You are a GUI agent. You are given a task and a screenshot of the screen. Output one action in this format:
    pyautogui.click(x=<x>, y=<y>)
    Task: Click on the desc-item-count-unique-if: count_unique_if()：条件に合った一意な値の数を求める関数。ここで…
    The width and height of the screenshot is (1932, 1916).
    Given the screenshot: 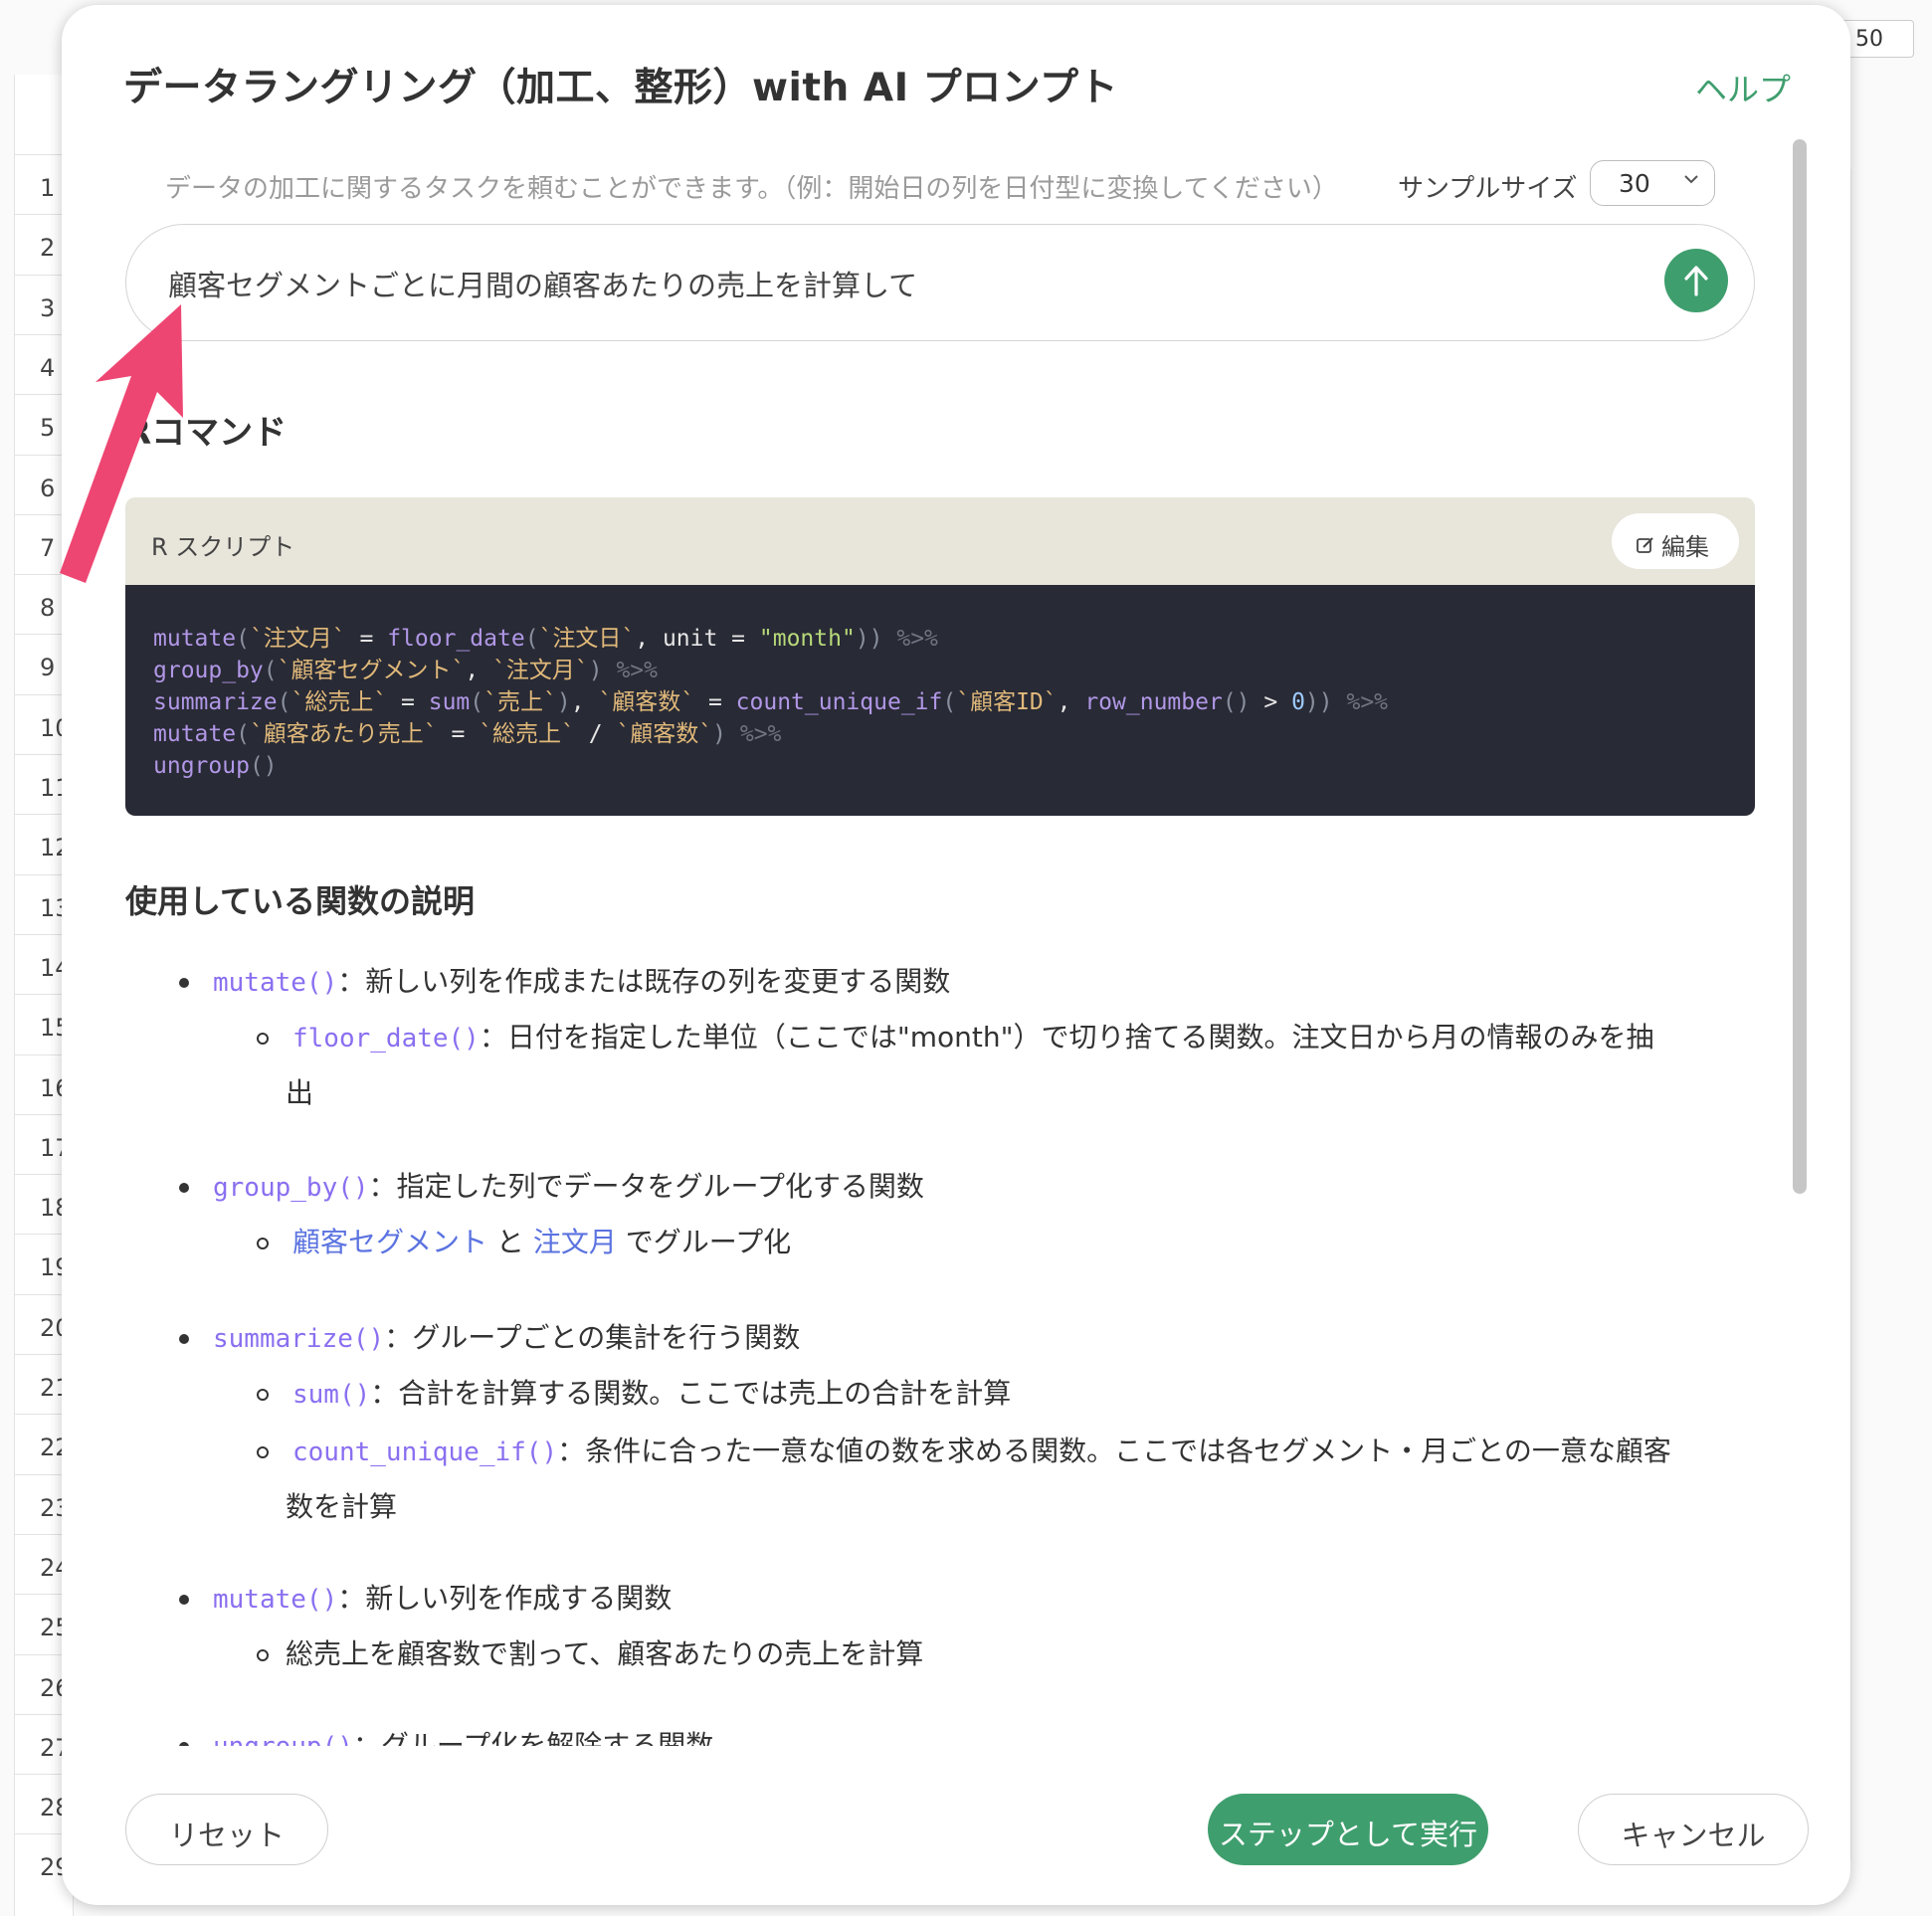 What is the action you would take?
    pyautogui.click(x=1028, y=1452)
    